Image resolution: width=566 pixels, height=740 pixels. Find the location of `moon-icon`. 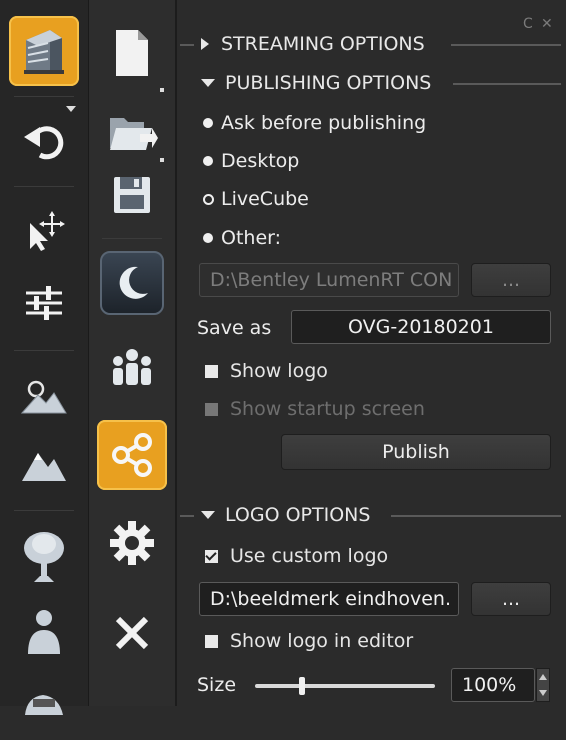

moon-icon is located at coordinates (133, 282).